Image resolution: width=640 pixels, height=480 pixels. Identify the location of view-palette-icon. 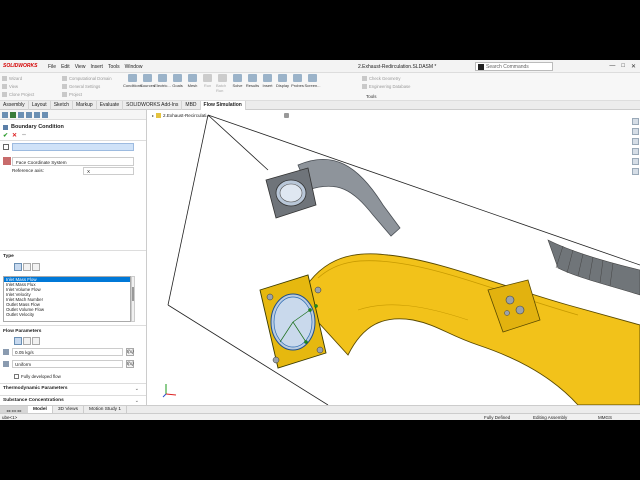
(635, 151).